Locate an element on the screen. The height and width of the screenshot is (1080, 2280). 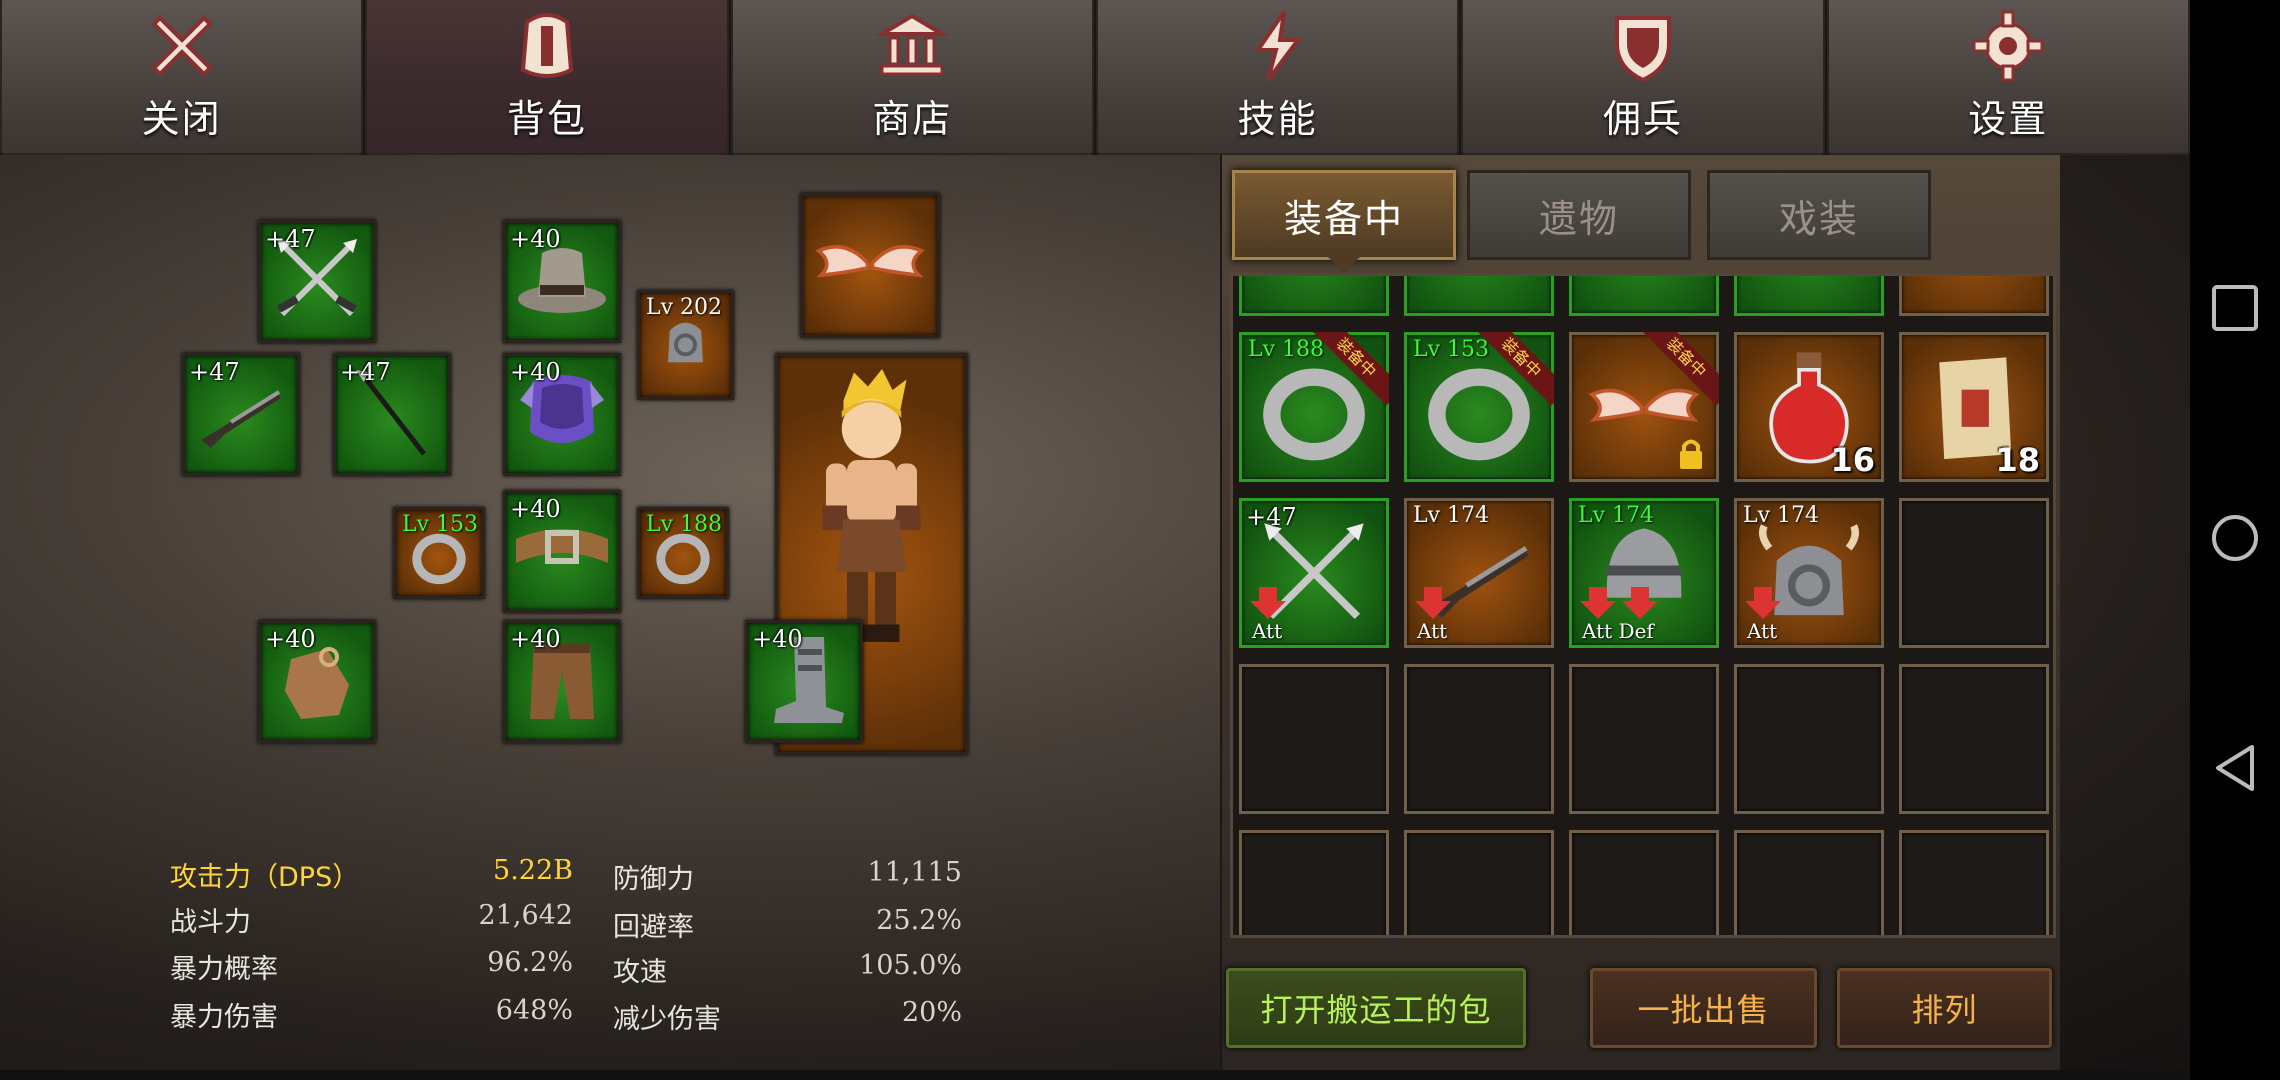
inventory-cell-wings: 装备中 is located at coordinates (1644, 407).